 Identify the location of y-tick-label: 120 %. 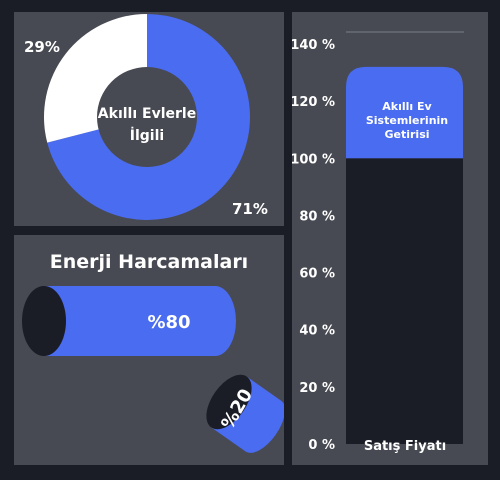
(313, 102).